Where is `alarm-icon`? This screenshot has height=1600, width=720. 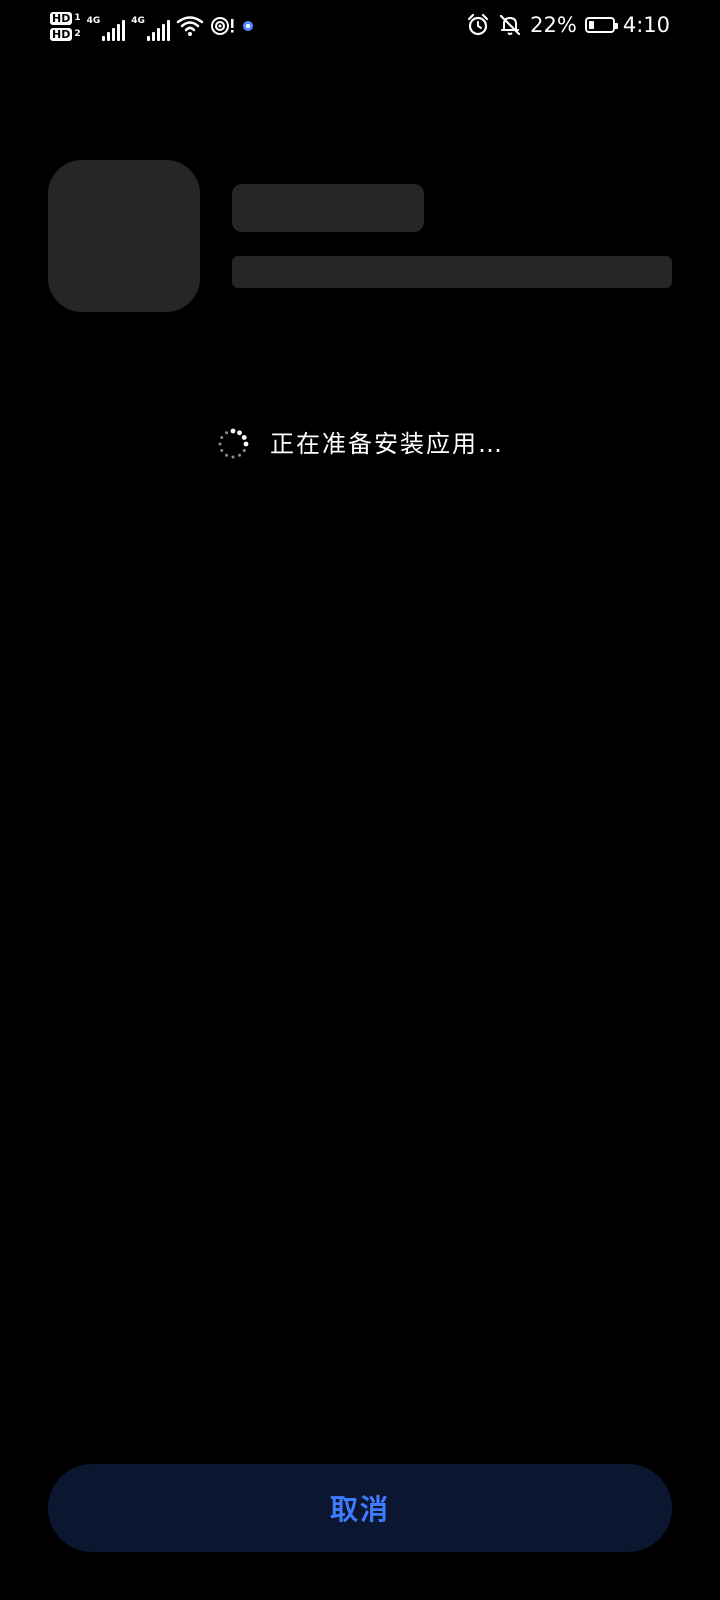
alarm-icon is located at coordinates (478, 25).